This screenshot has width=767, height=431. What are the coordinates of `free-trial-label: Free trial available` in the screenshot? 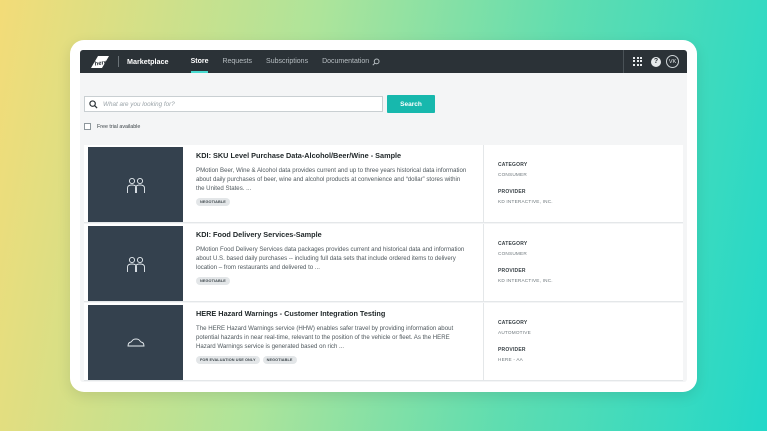 It's located at (119, 126).